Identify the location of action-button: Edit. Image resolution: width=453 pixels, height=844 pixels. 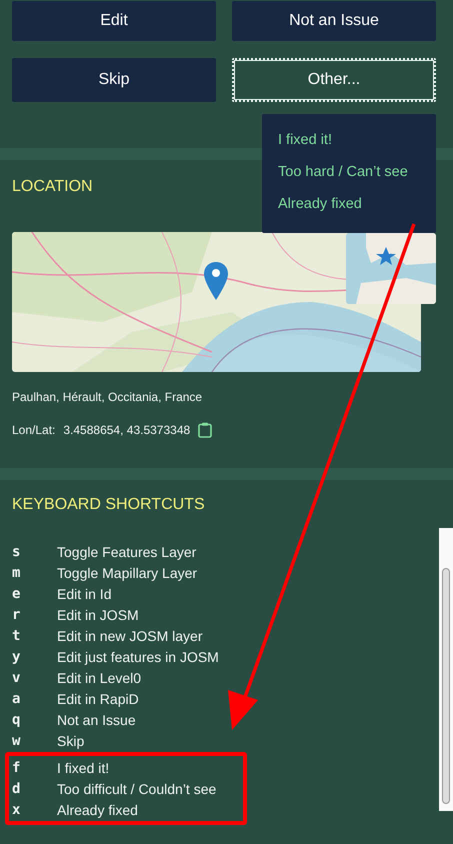
(114, 21).